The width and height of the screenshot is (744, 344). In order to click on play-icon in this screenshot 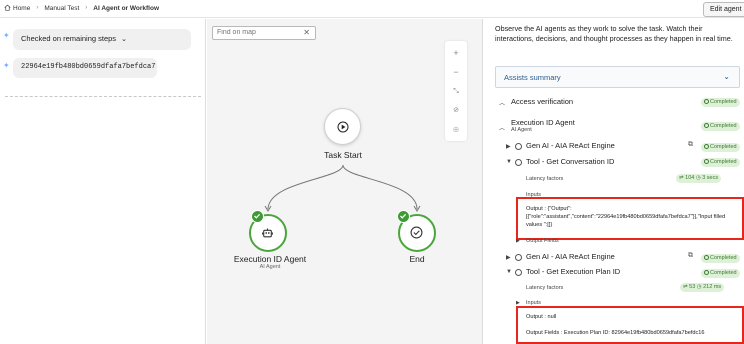, I will do `click(343, 127)`.